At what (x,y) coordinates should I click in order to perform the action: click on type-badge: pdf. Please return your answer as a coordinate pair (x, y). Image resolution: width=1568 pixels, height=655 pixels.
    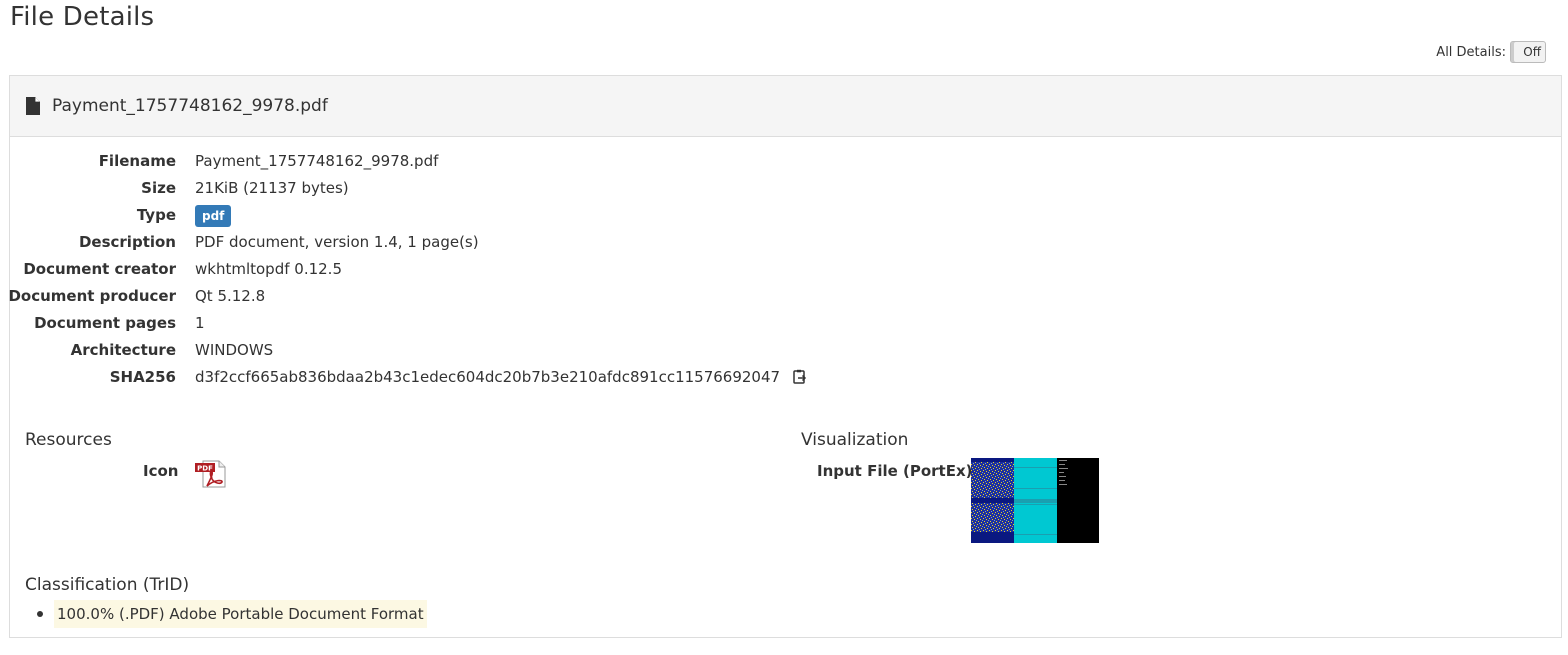
    Looking at the image, I should click on (213, 216).